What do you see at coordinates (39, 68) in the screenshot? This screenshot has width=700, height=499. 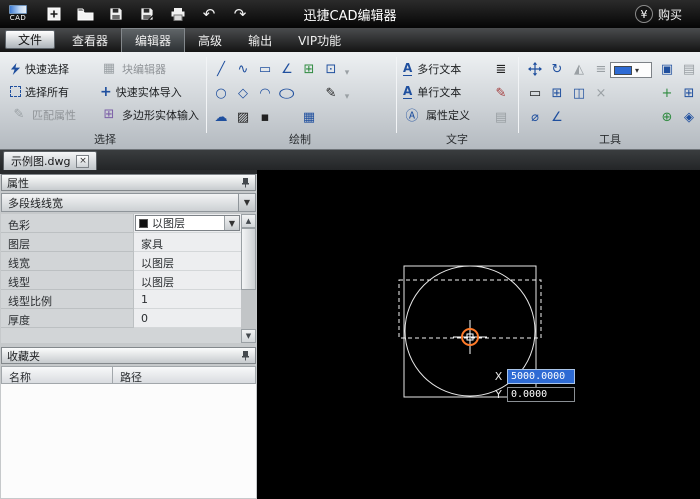 I see `quick-select-button: 快速选择` at bounding box center [39, 68].